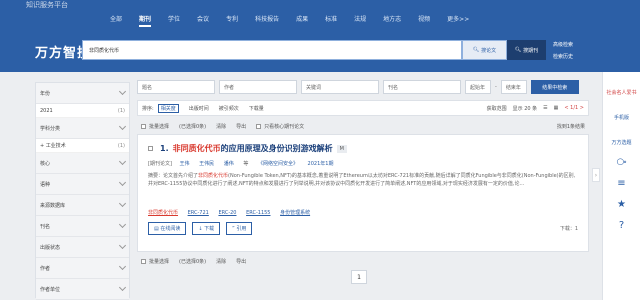  What do you see at coordinates (570, 126) in the screenshot?
I see `result-count: 找到1条结果` at bounding box center [570, 126].